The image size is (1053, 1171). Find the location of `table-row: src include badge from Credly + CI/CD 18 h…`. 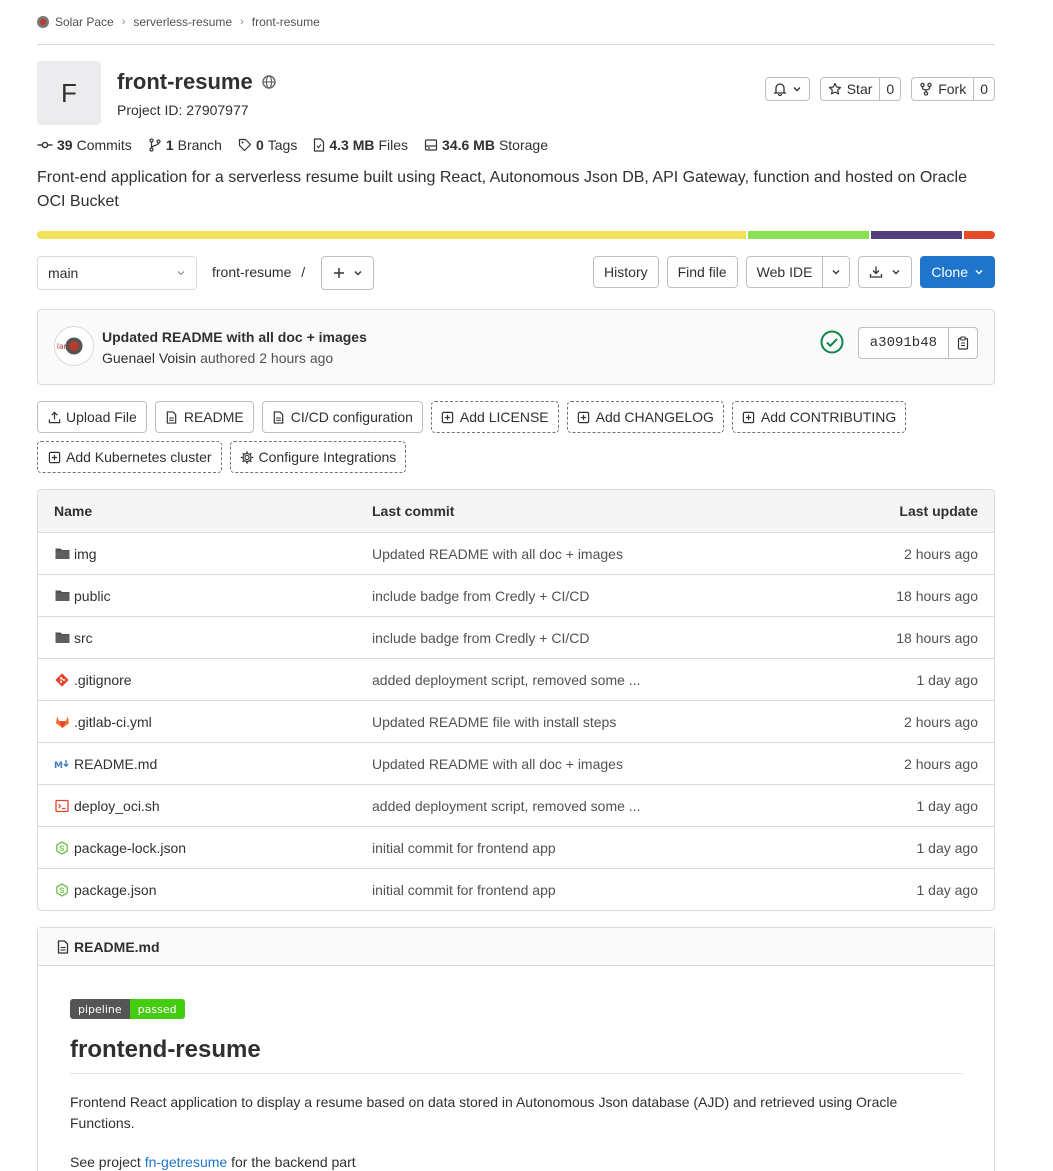

table-row: src include badge from Credly + CI/CD 18 h… is located at coordinates (516, 637).